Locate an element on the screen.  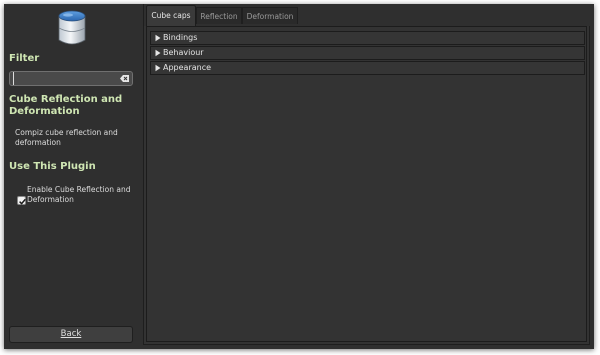
tab-reflection: Reflection is located at coordinates (219, 15).